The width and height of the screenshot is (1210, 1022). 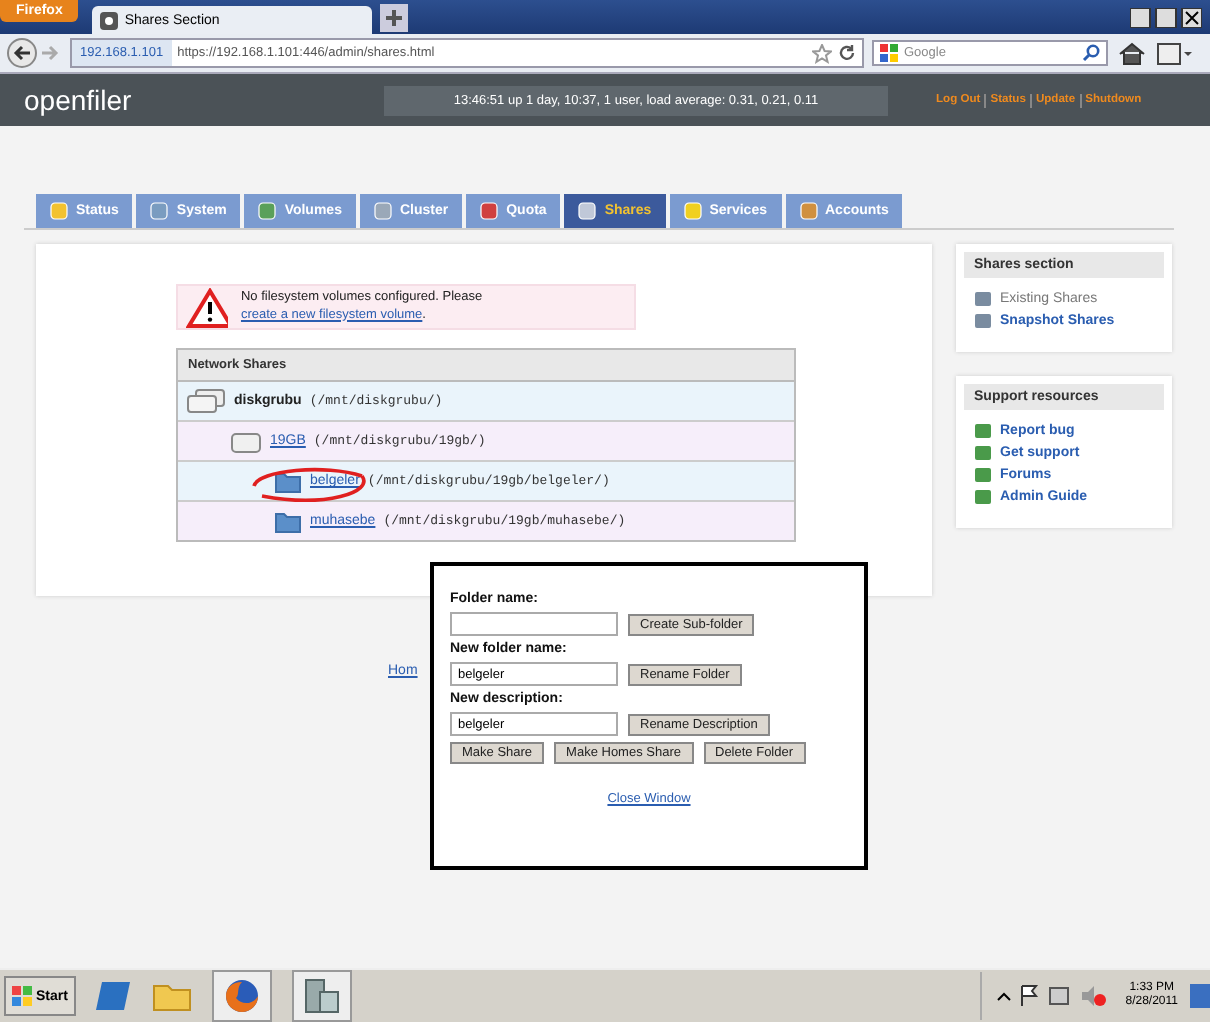 What do you see at coordinates (109, 20) in the screenshot?
I see `page-icon` at bounding box center [109, 20].